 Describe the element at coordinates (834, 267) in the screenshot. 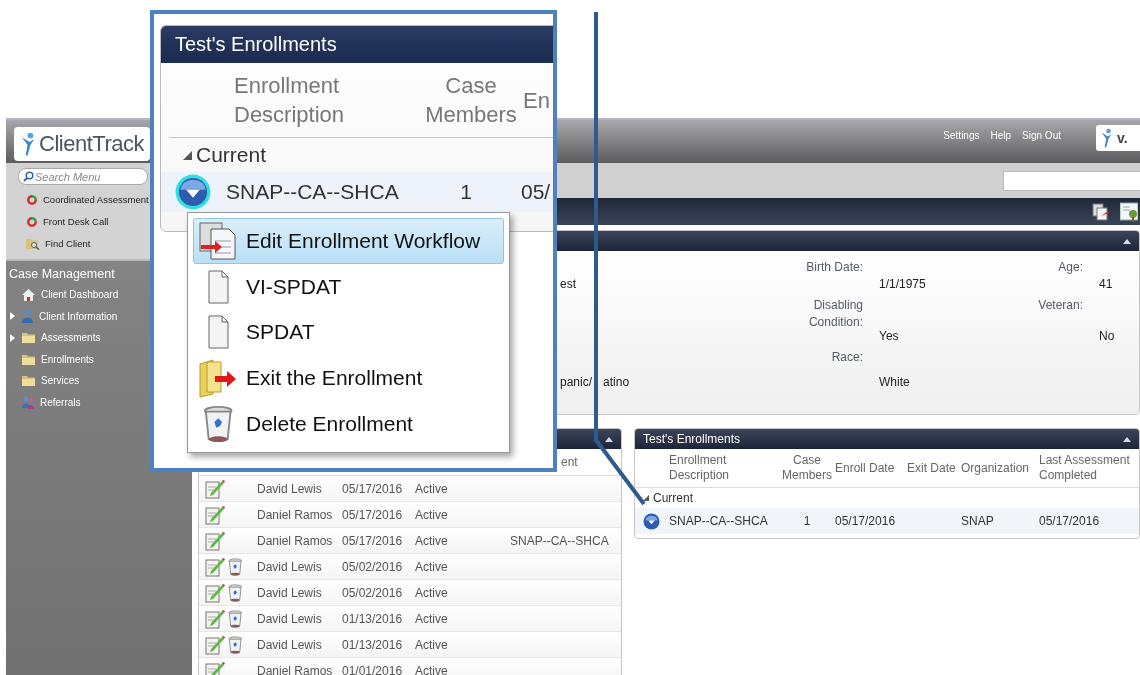

I see `field-label: Birth Date:` at that location.